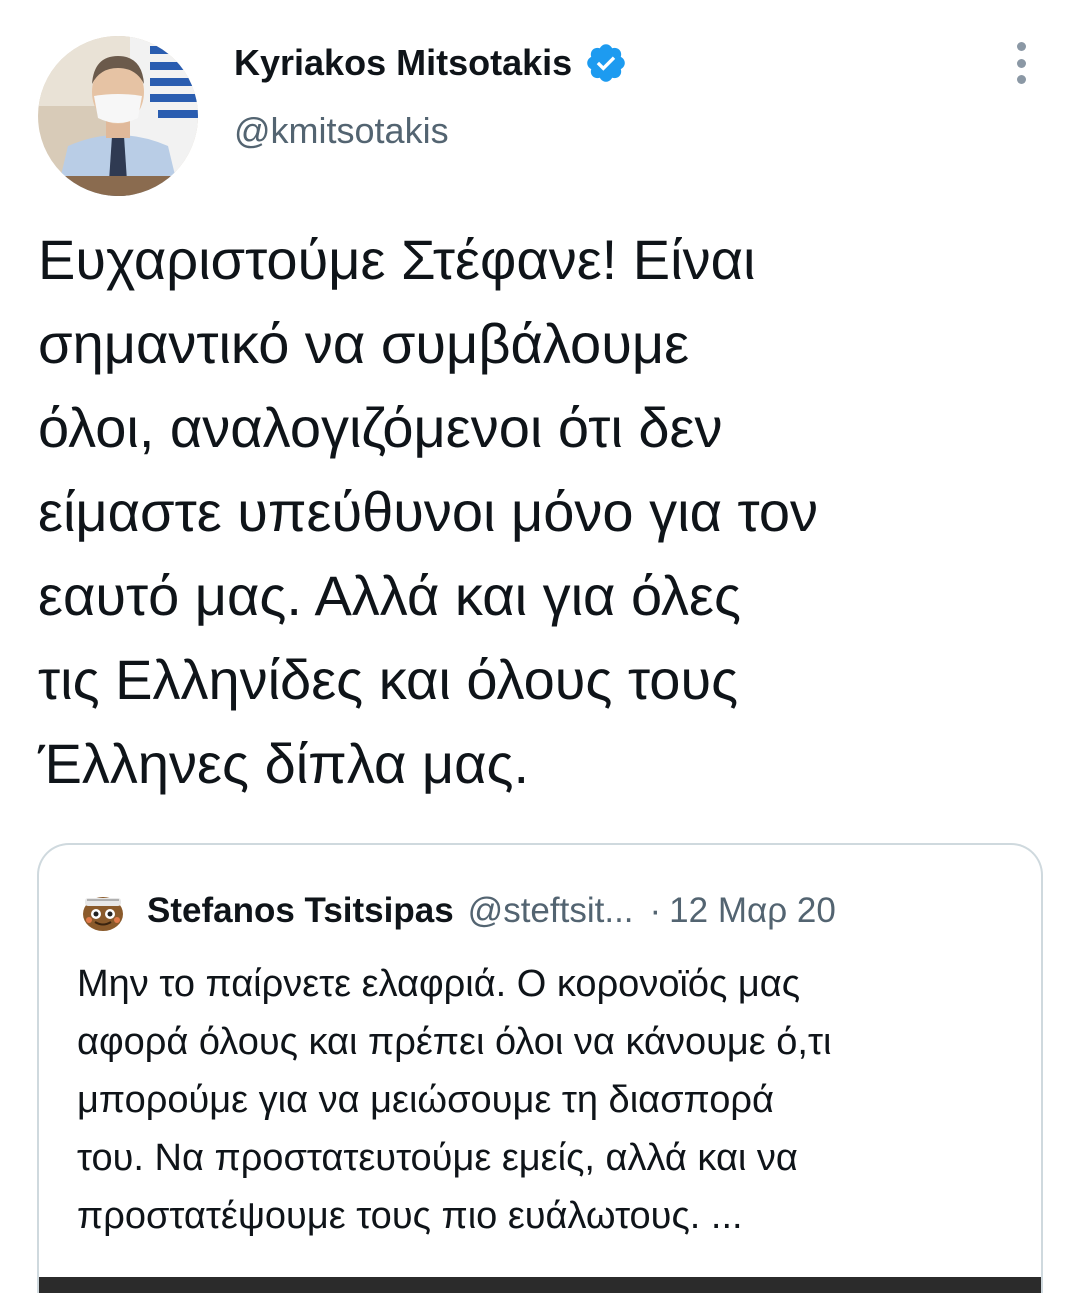 The width and height of the screenshot is (1080, 1293). I want to click on tweet-text-line: σημαντικό να συμβάλουμε, so click(364, 343).